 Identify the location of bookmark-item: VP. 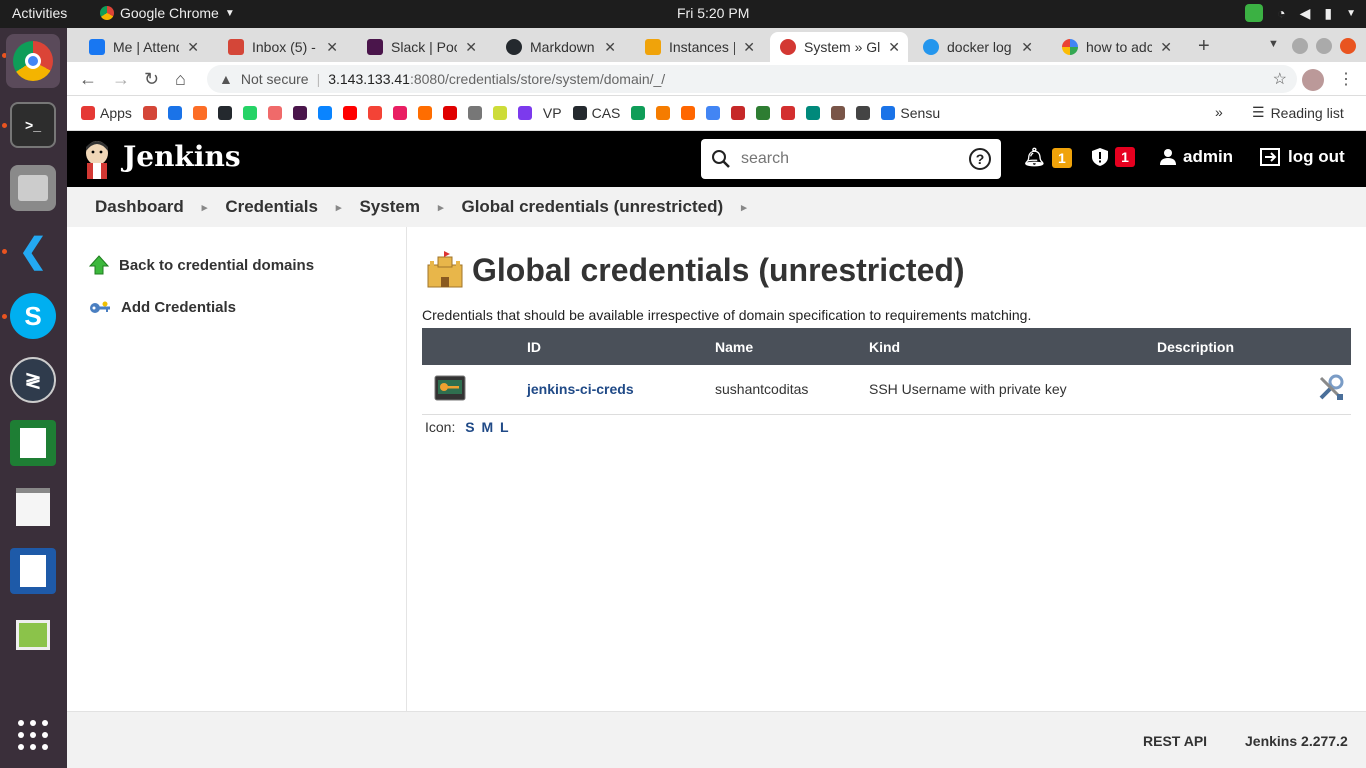
(552, 113).